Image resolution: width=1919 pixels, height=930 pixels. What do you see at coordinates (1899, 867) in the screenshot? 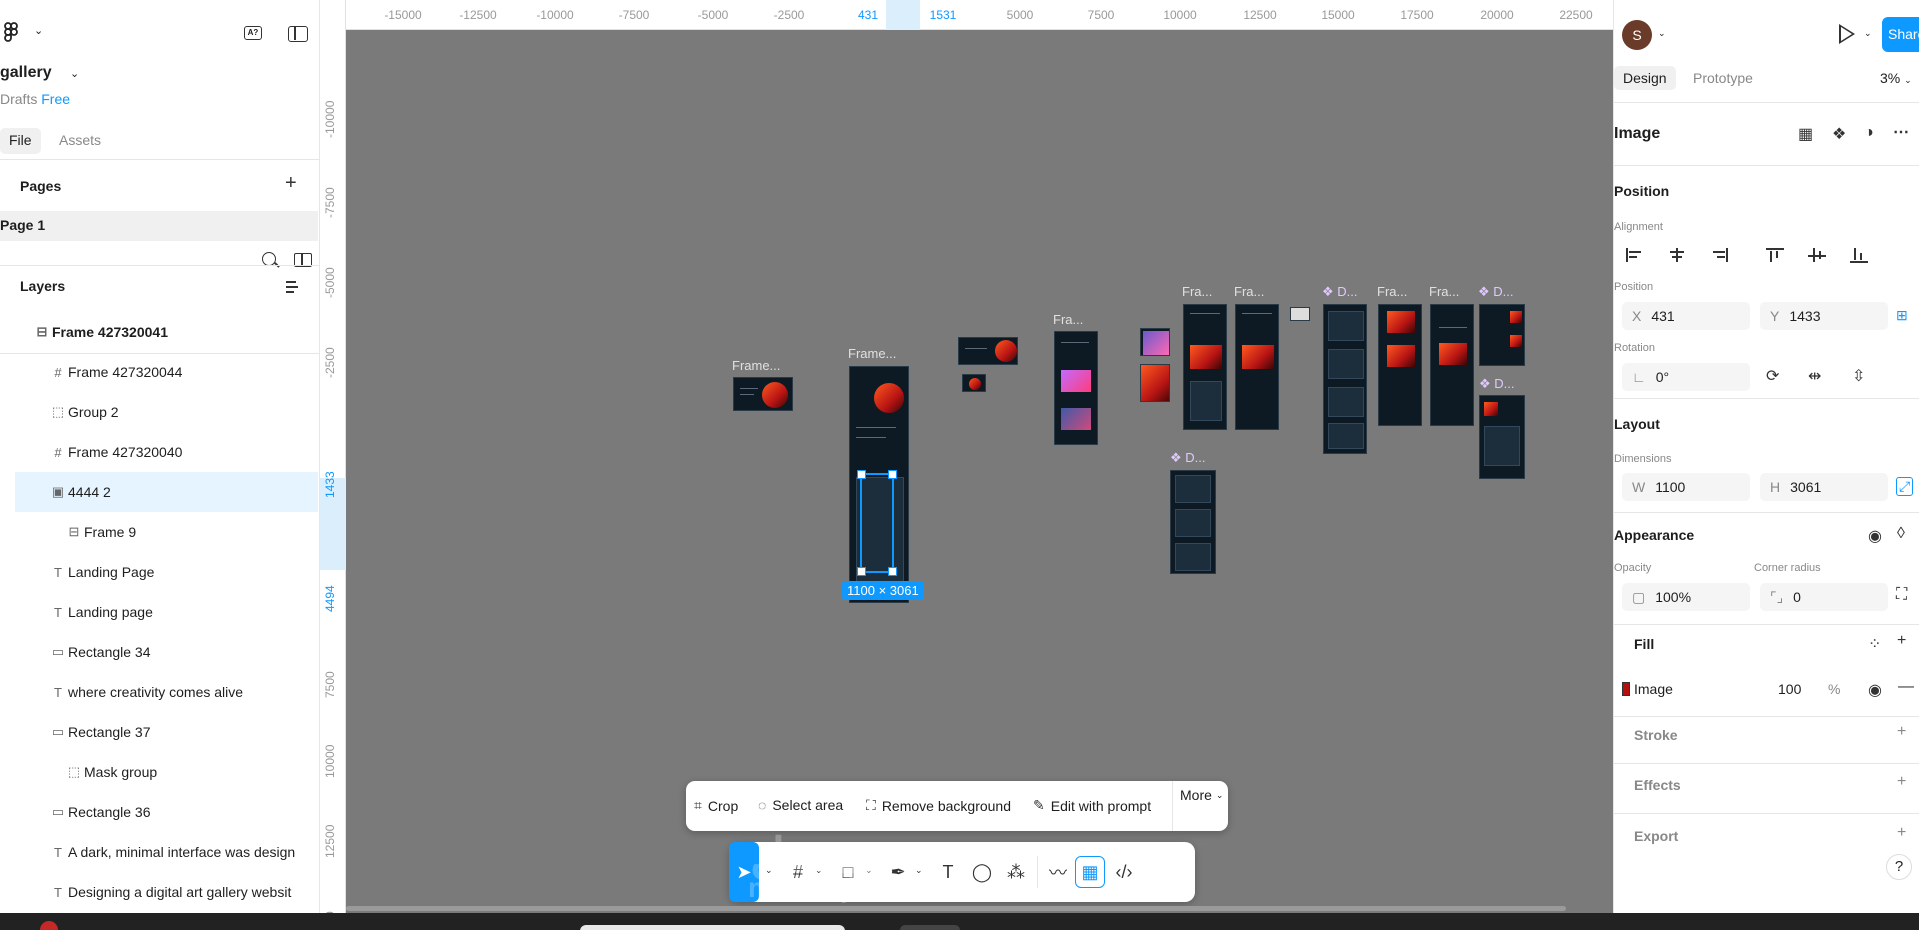
I see `help-button: ?` at bounding box center [1899, 867].